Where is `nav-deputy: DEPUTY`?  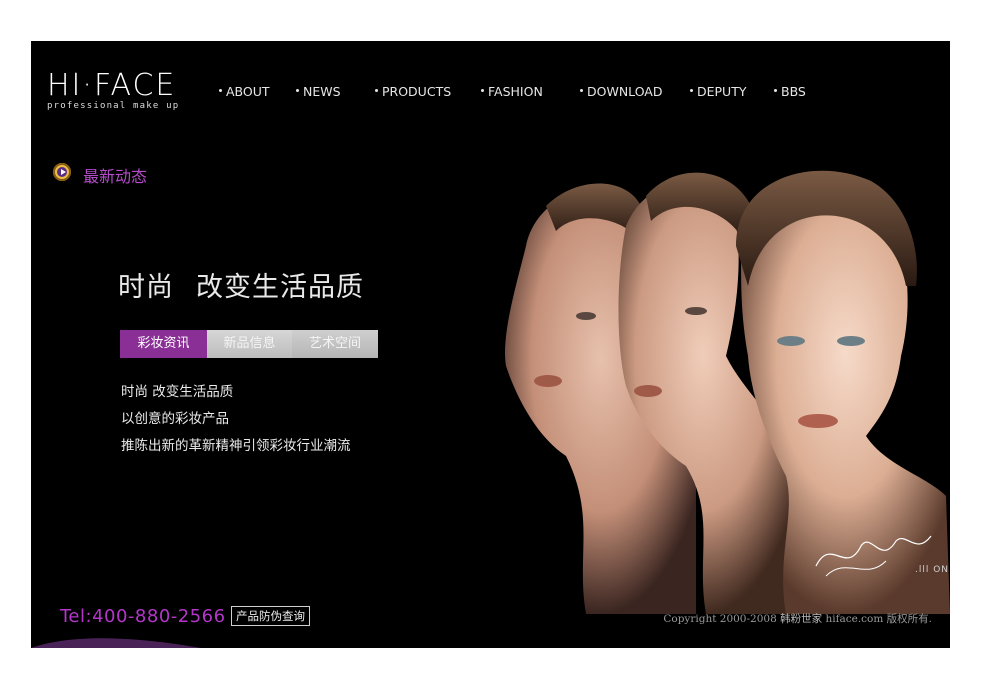
nav-deputy: DEPUTY is located at coordinates (718, 91).